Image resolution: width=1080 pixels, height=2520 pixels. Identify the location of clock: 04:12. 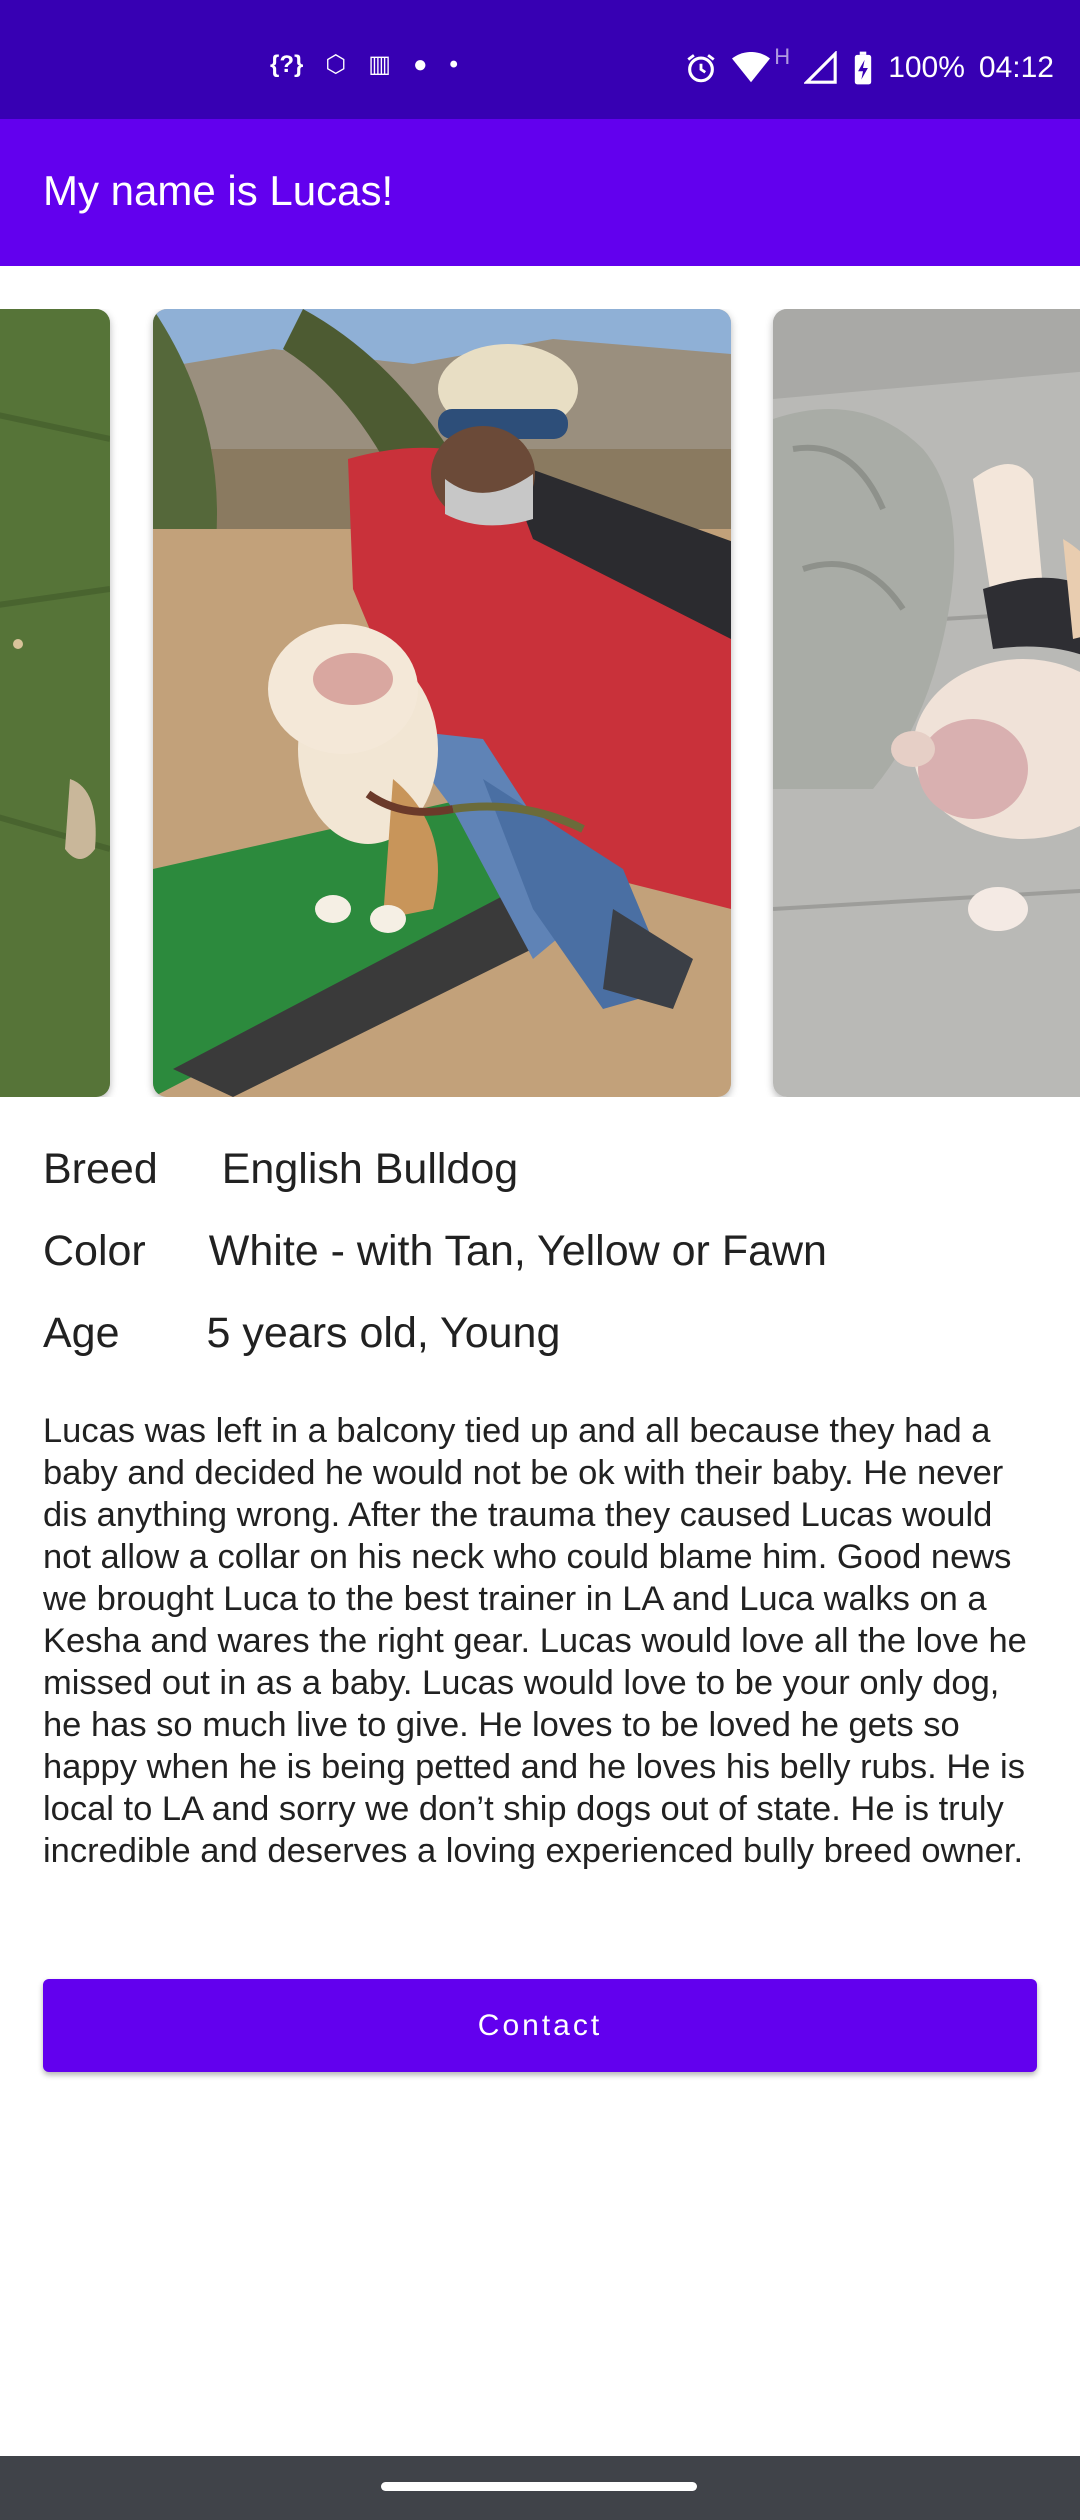
(1016, 67).